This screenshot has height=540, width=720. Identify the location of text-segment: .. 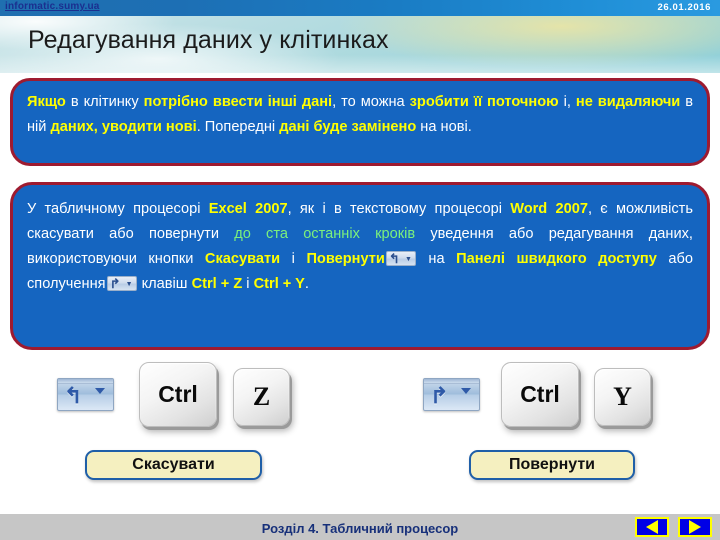
(306, 284).